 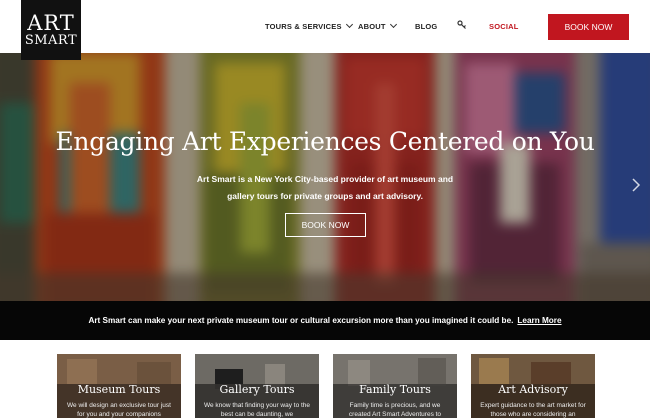 I want to click on hero-title: Engaging Art Experiences Centered on You, so click(x=325, y=141).